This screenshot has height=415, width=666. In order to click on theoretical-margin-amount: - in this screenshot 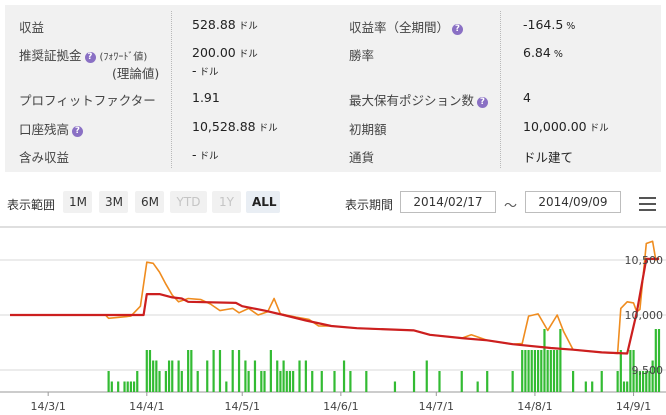, I will do `click(194, 70)`.